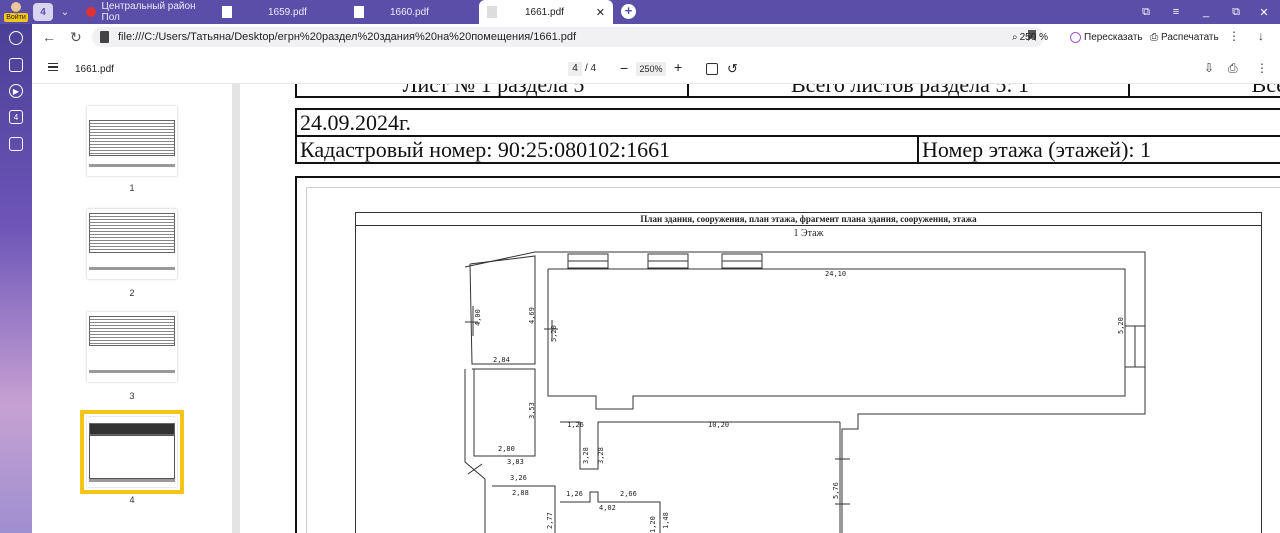  I want to click on play-icon: ▶, so click(16, 91).